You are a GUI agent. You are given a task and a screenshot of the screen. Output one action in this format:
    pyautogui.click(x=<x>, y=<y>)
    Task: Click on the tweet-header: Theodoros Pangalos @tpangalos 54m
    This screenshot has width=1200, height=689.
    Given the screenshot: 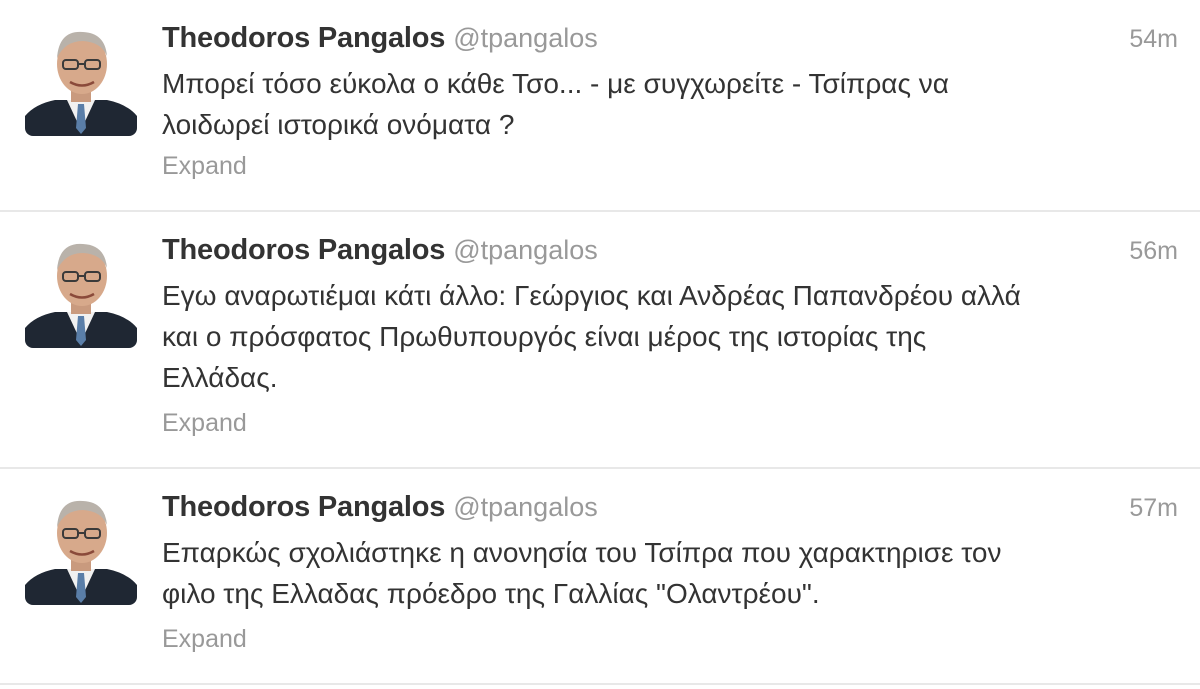 What is the action you would take?
    pyautogui.click(x=671, y=42)
    